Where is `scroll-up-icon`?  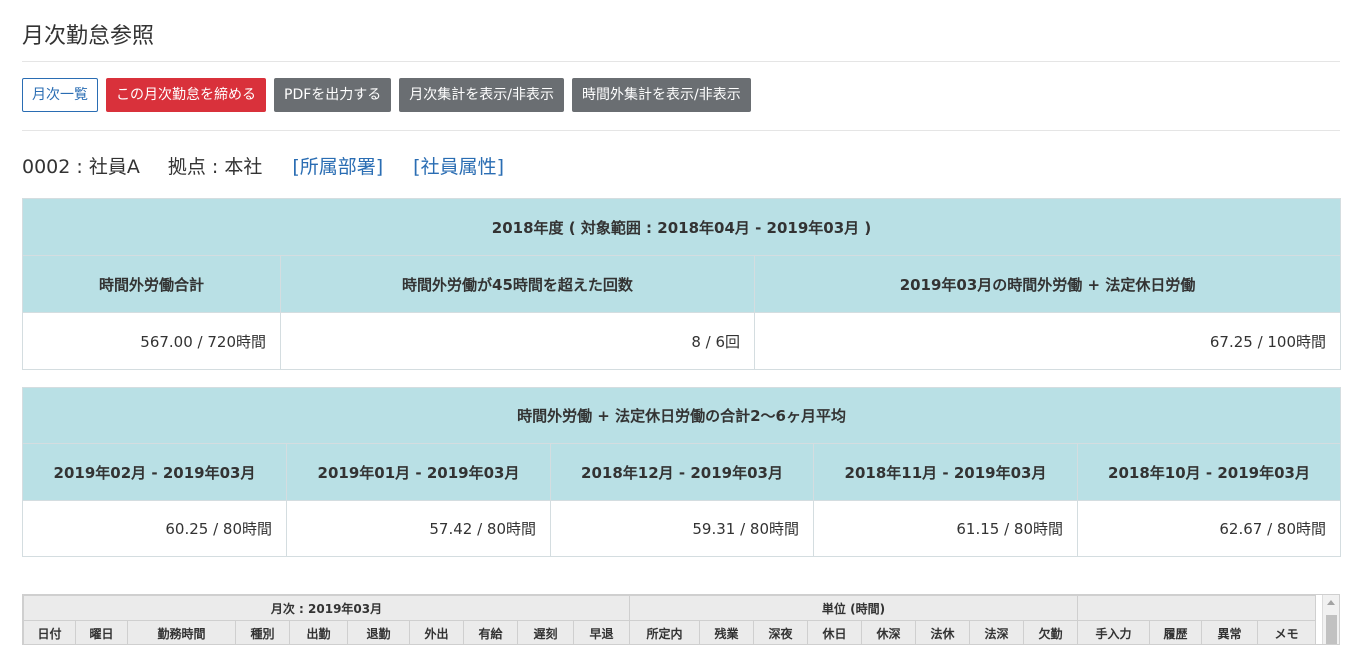 scroll-up-icon is located at coordinates (1331, 602).